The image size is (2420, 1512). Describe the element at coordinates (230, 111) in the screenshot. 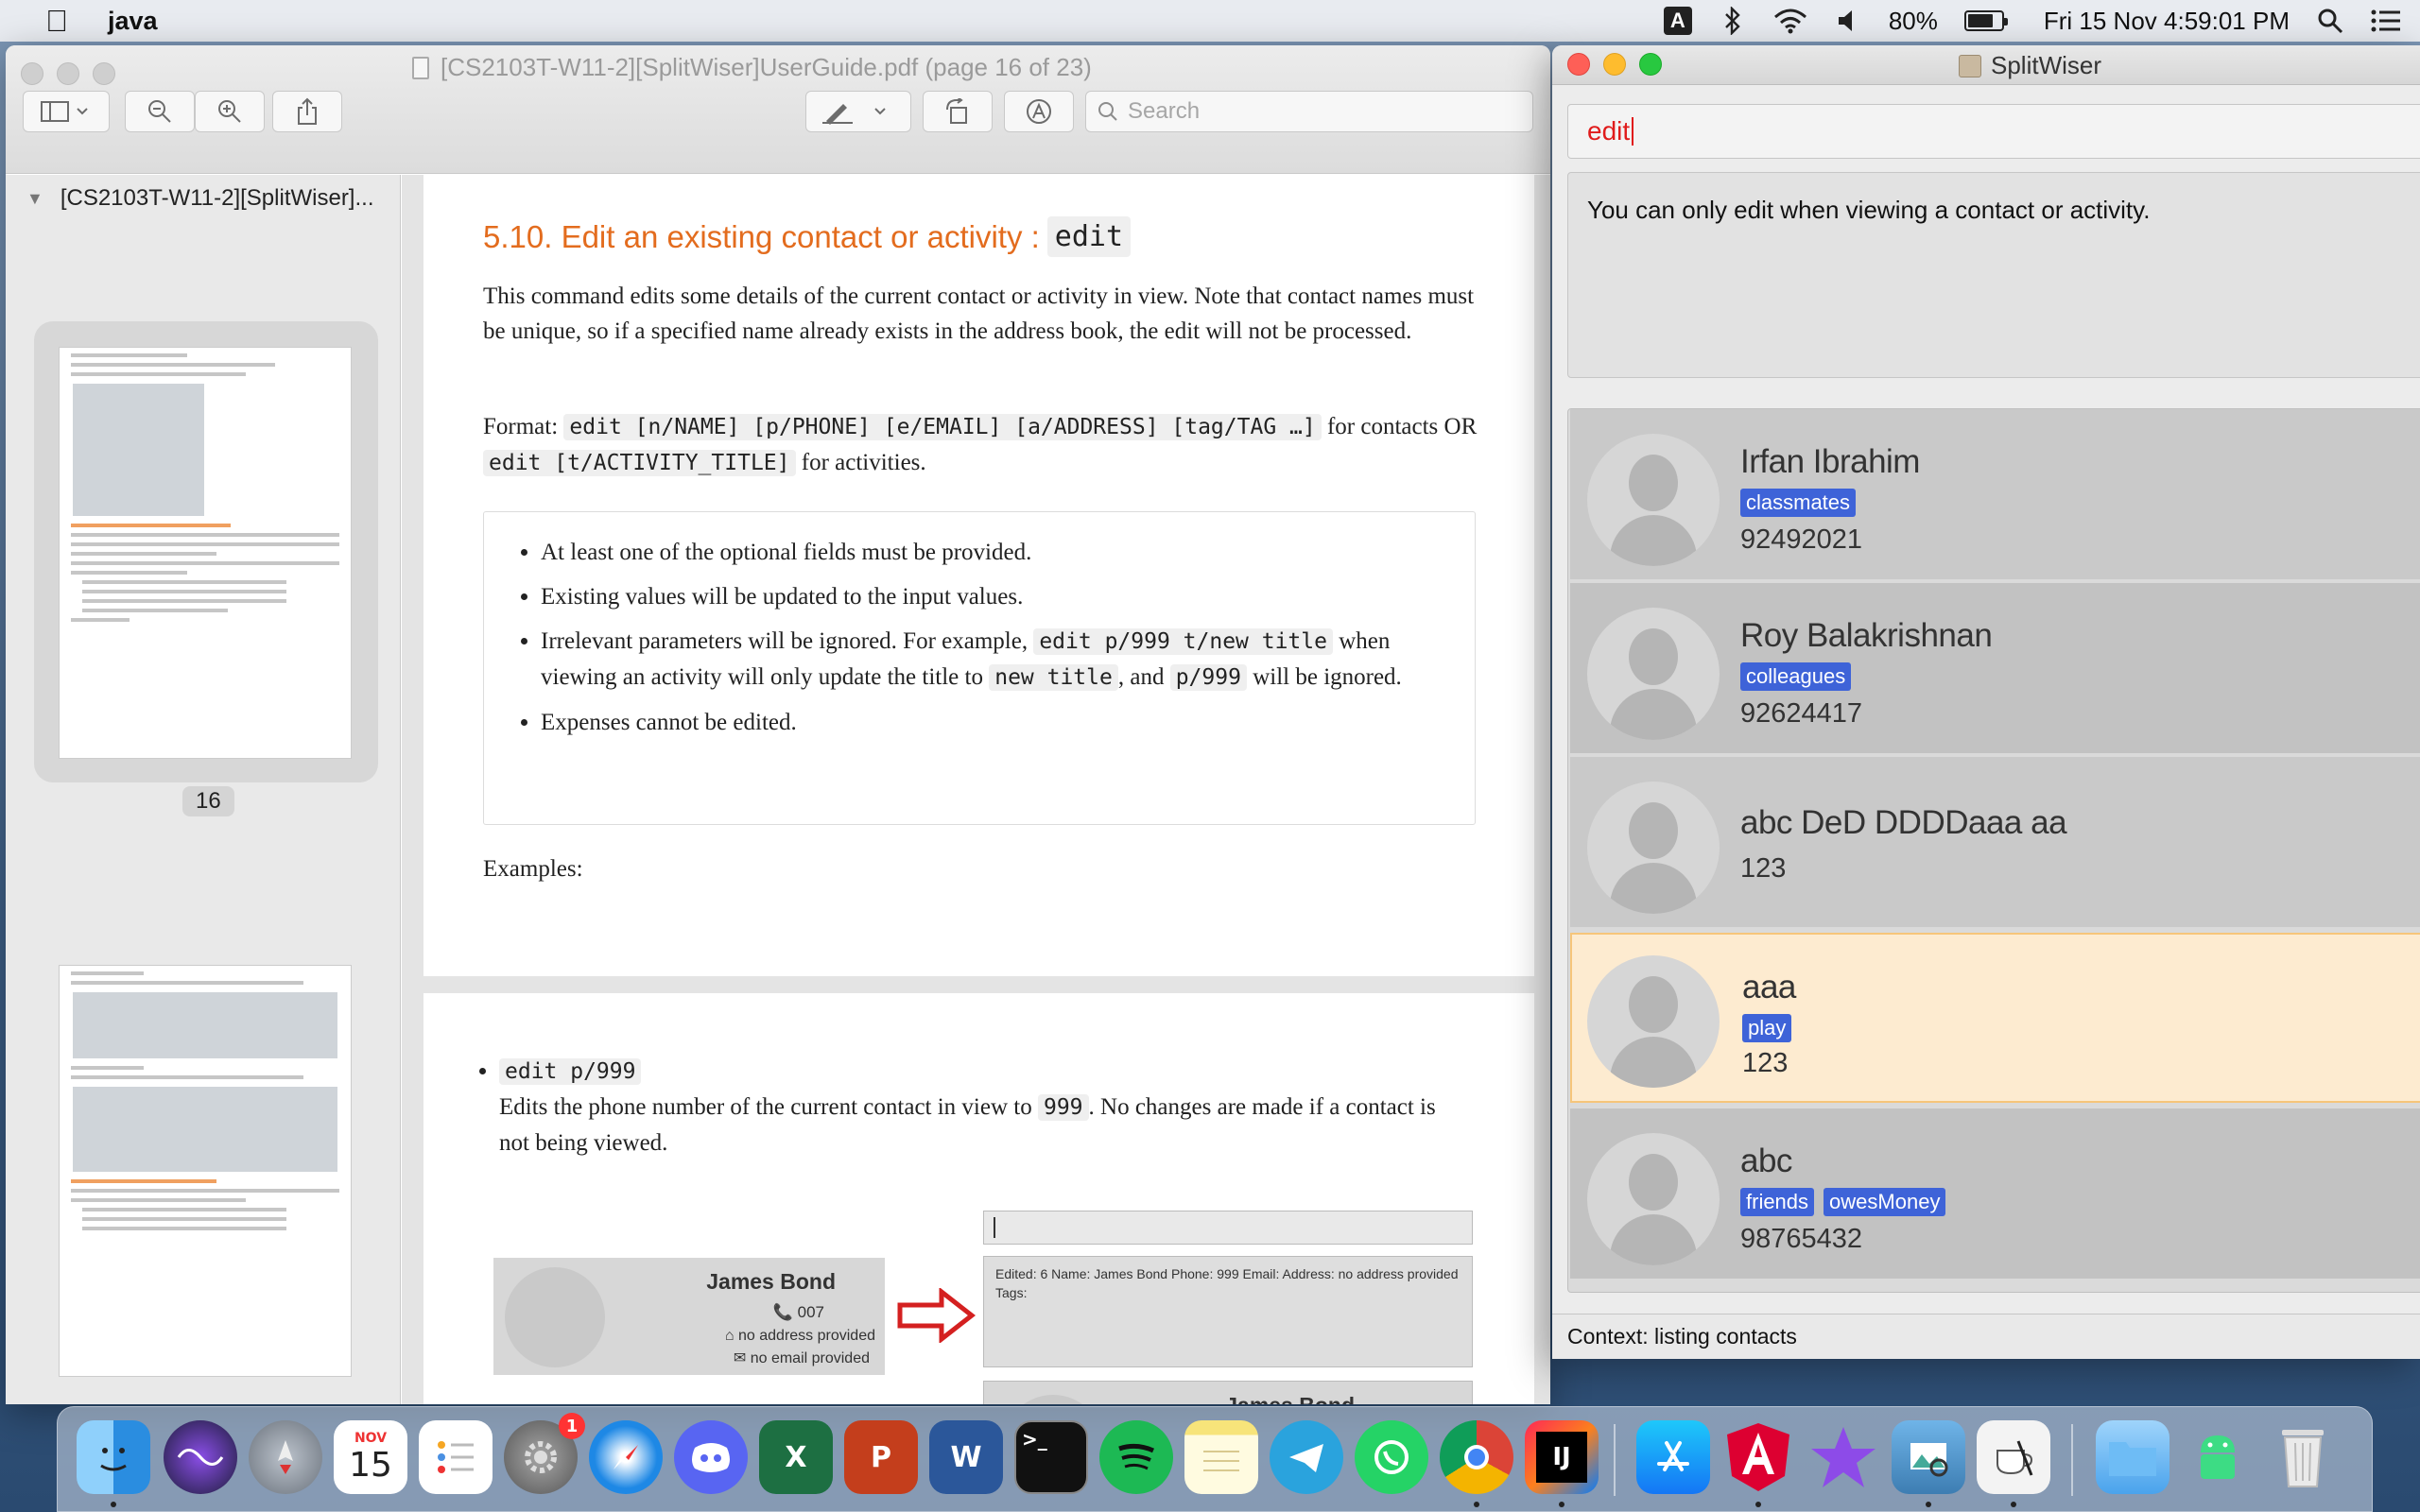

I see `zoom-in-button` at that location.